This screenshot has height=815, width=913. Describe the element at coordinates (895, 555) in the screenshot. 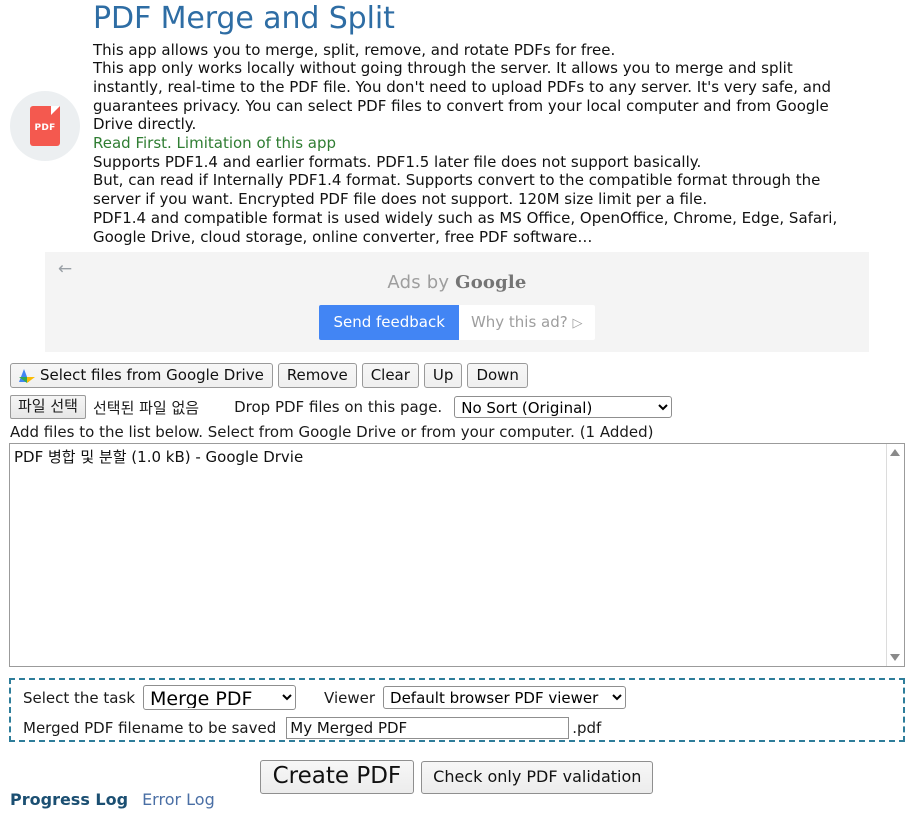

I see `file-list-scrollbar` at that location.